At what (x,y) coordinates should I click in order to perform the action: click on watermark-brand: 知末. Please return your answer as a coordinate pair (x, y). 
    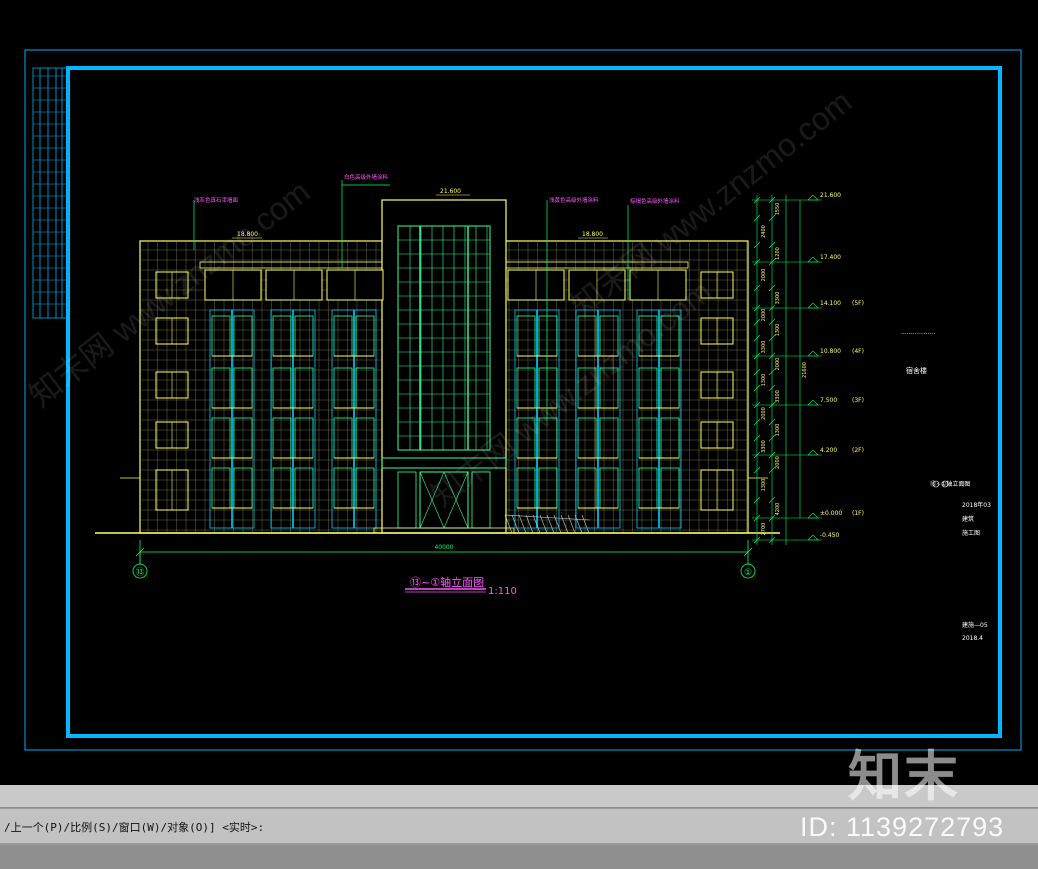
    Looking at the image, I should click on (904, 776).